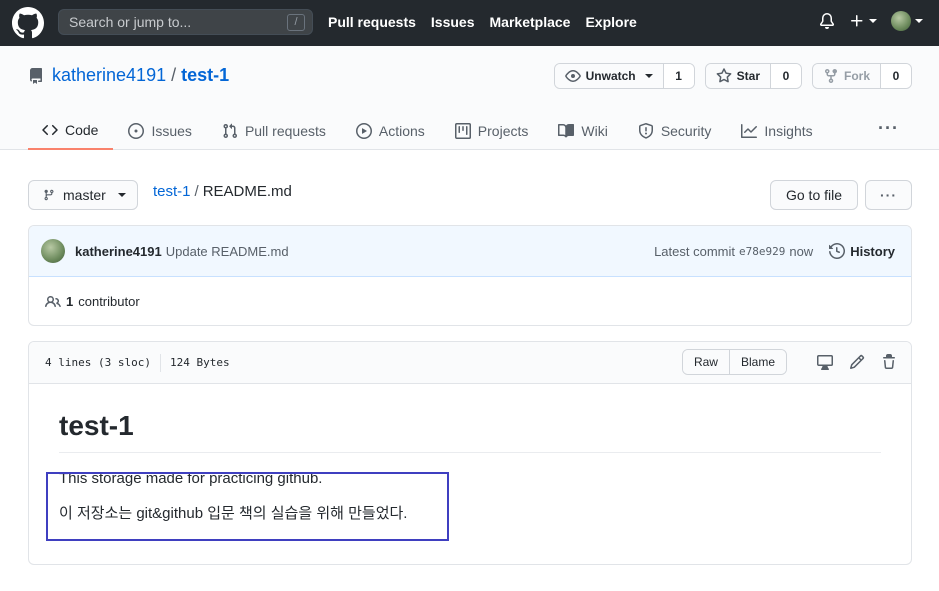  I want to click on create-new-button, so click(863, 21).